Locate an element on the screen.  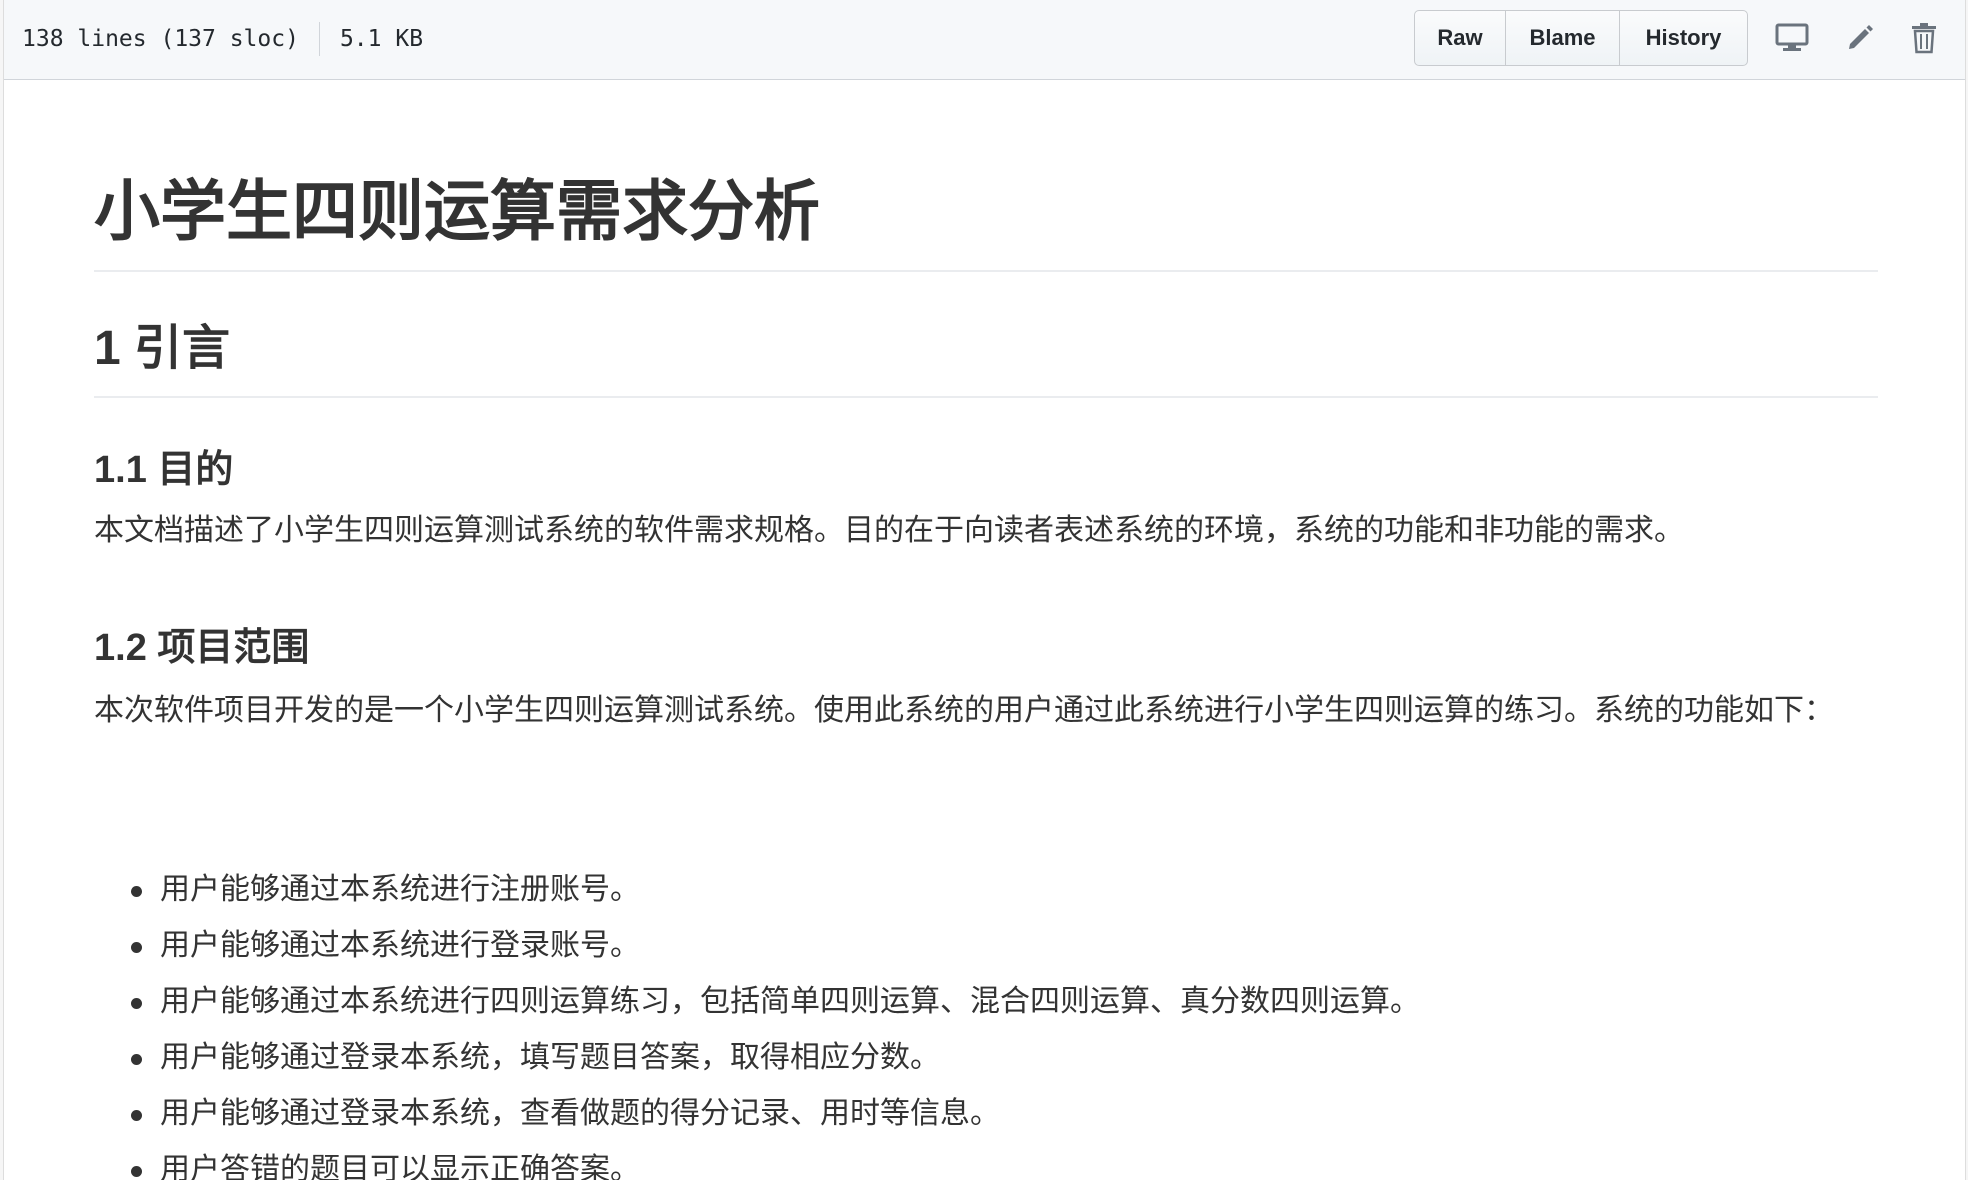
subsection-heading-scope: 1.2 项目范围 is located at coordinates (202, 648).